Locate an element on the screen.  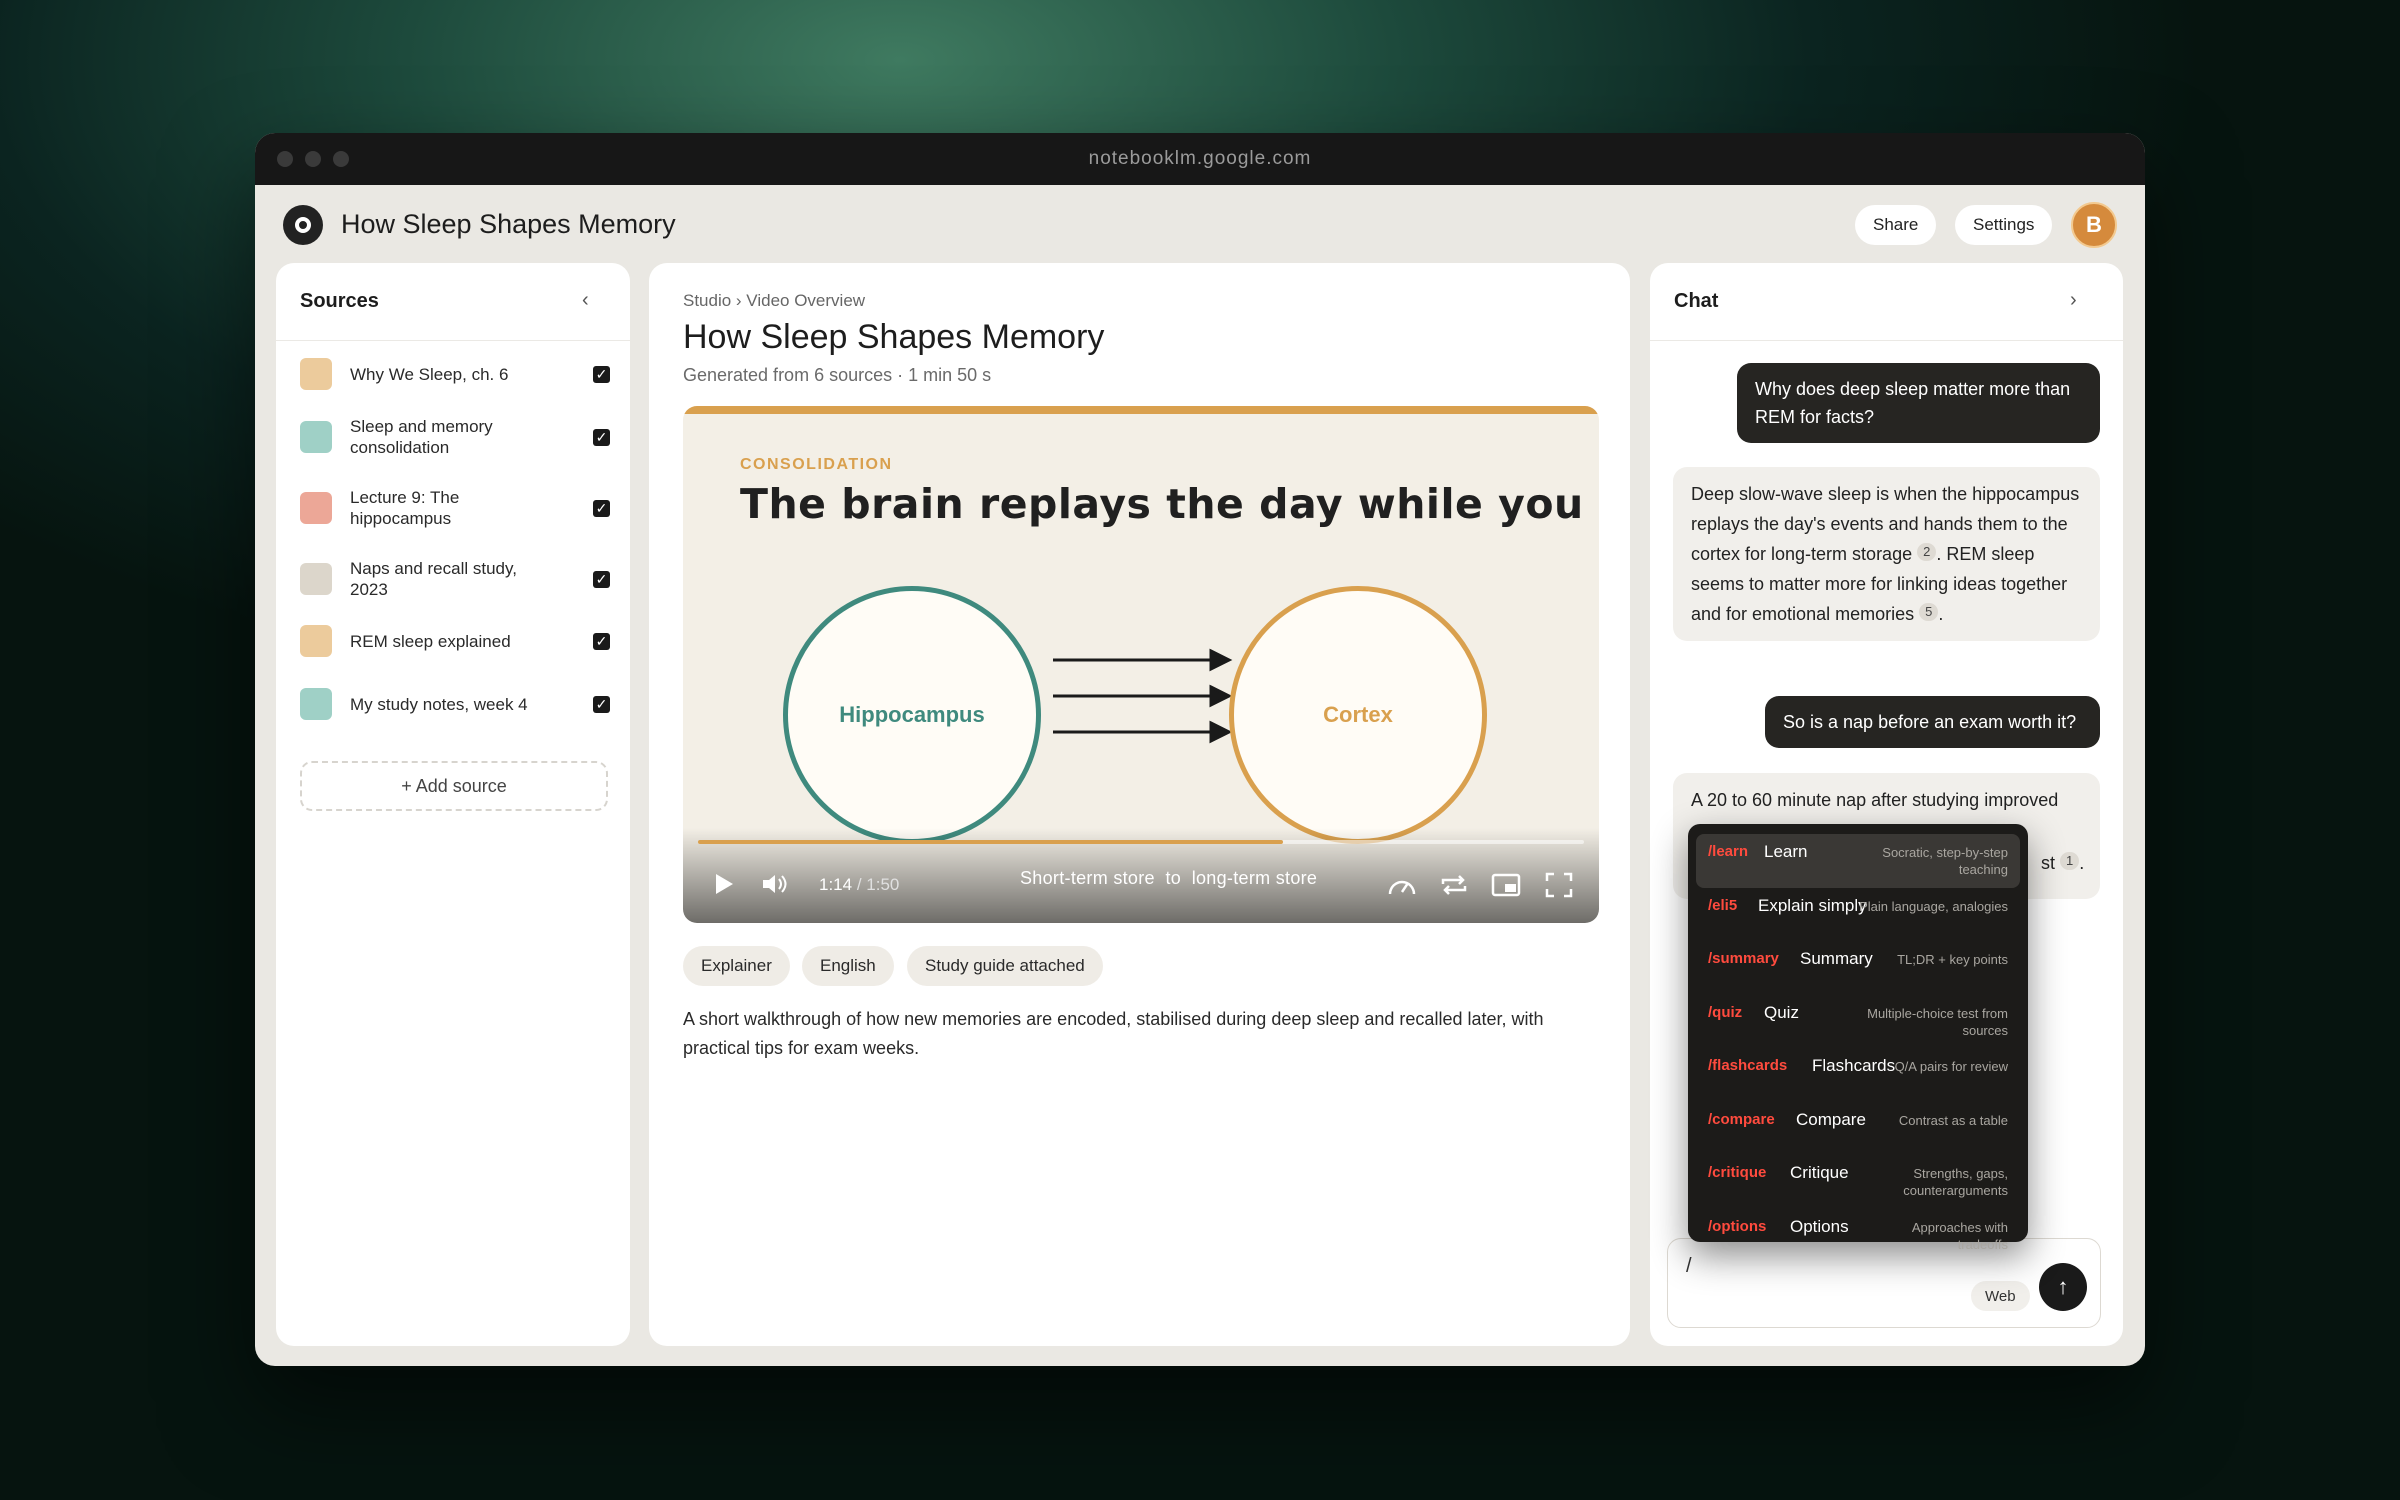
chat-header: Chat › is located at coordinates (1886, 302).